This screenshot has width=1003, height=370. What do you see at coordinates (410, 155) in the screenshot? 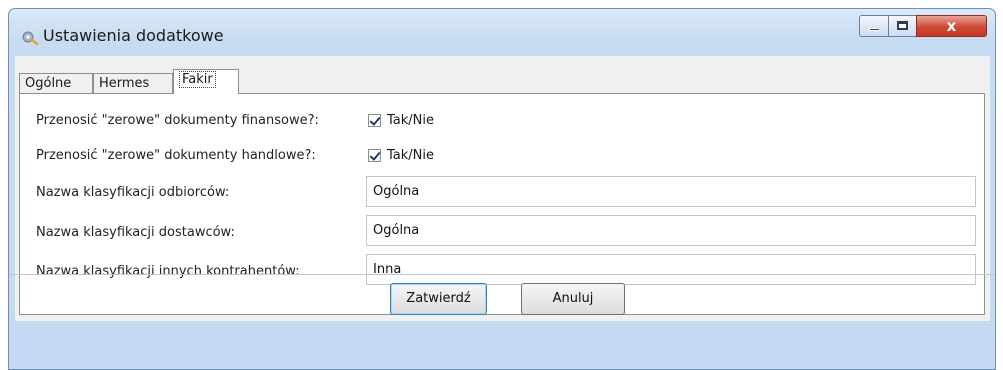
I see `handlowe-checkbox-label: Tak/Nie` at bounding box center [410, 155].